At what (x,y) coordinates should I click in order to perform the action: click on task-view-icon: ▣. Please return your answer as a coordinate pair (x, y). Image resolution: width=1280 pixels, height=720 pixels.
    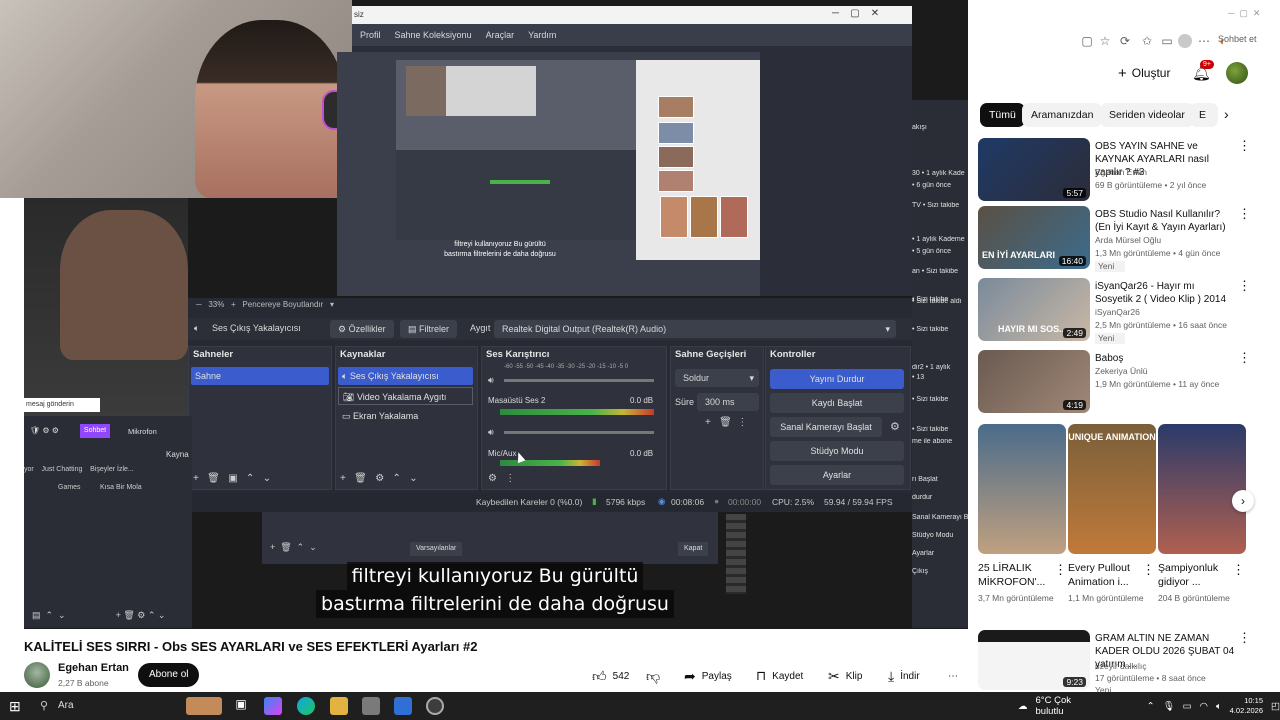
    Looking at the image, I should click on (241, 706).